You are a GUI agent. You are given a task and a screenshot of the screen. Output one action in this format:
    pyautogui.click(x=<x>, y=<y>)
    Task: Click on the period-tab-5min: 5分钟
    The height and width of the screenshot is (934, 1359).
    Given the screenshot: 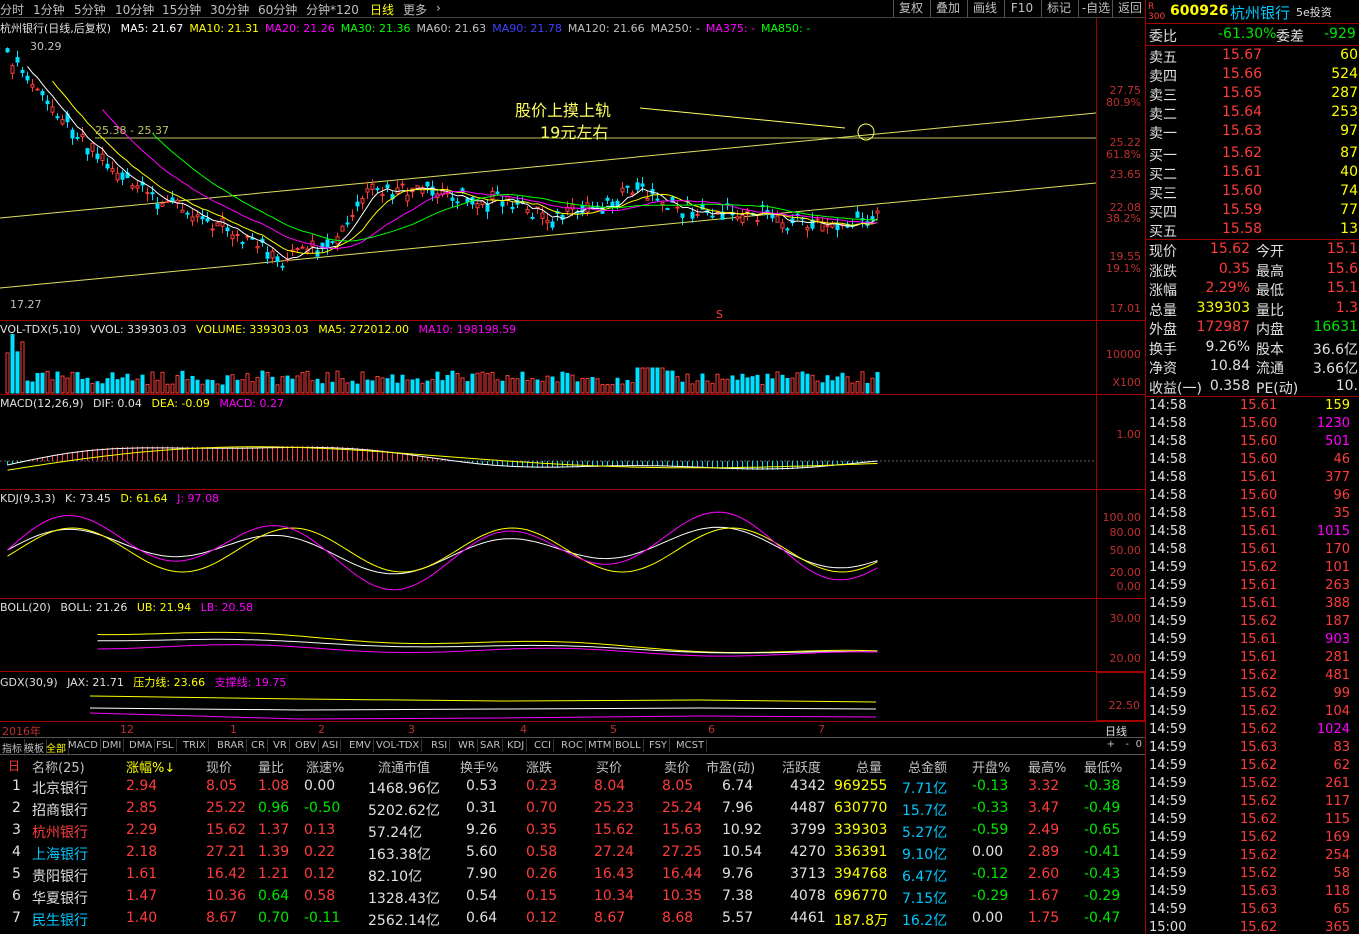 What is the action you would take?
    pyautogui.click(x=90, y=9)
    